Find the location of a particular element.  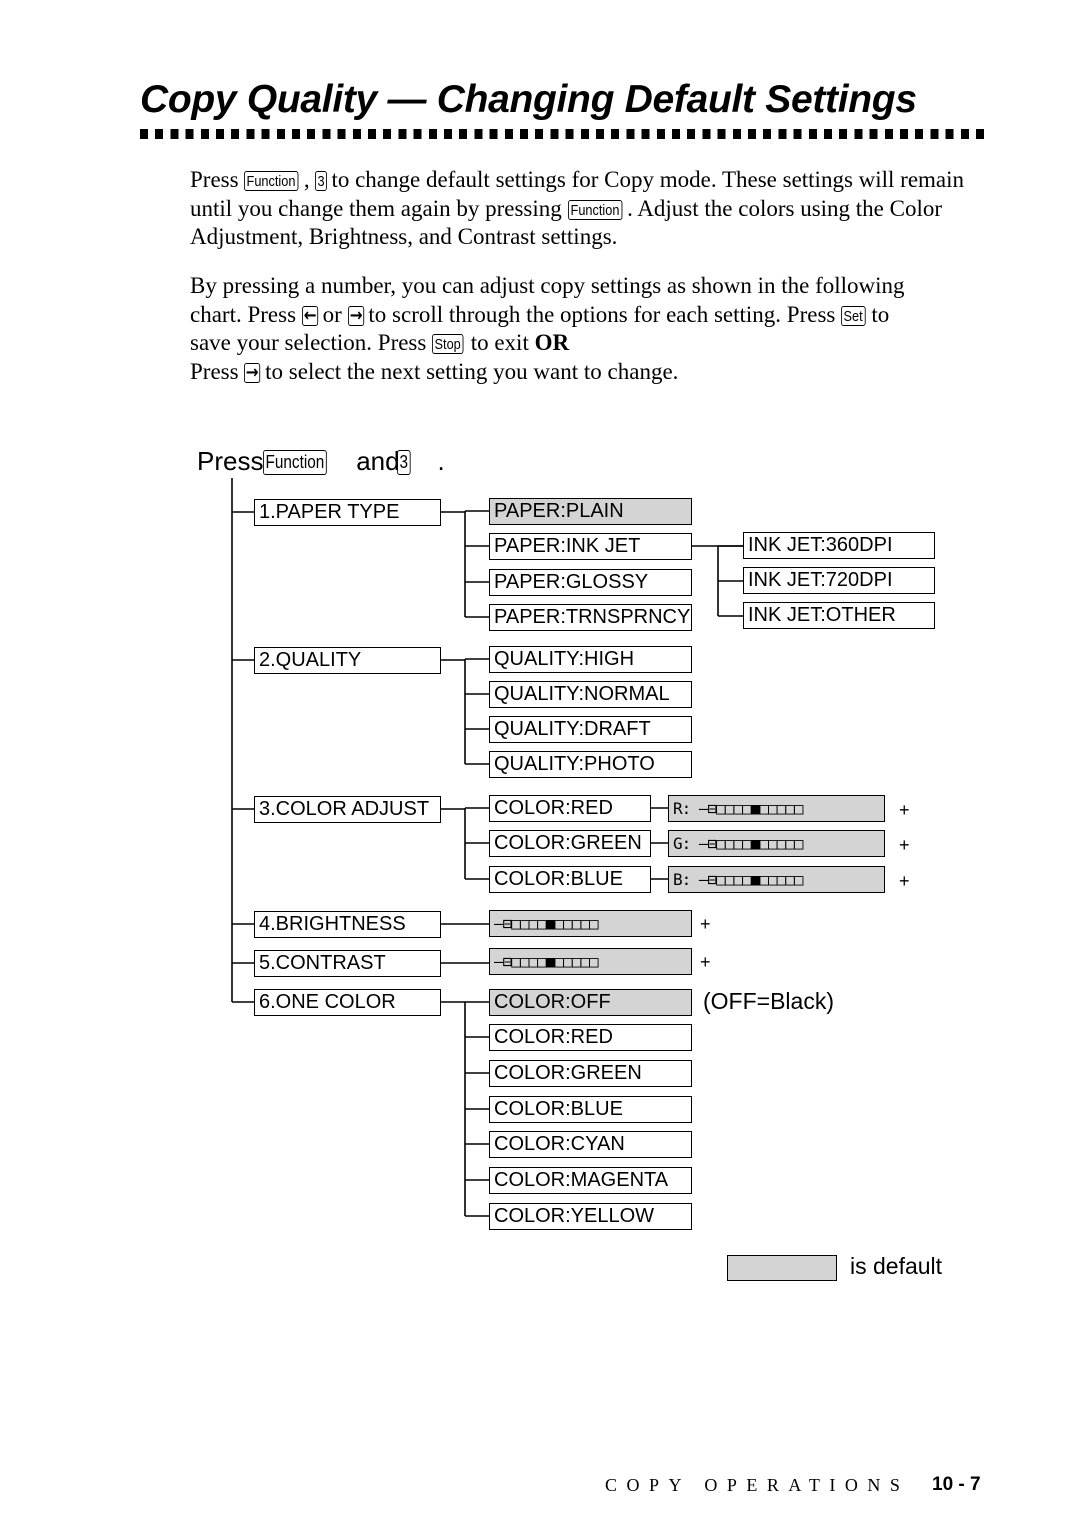

category-5: 5.CONTRAST is located at coordinates (347, 963).